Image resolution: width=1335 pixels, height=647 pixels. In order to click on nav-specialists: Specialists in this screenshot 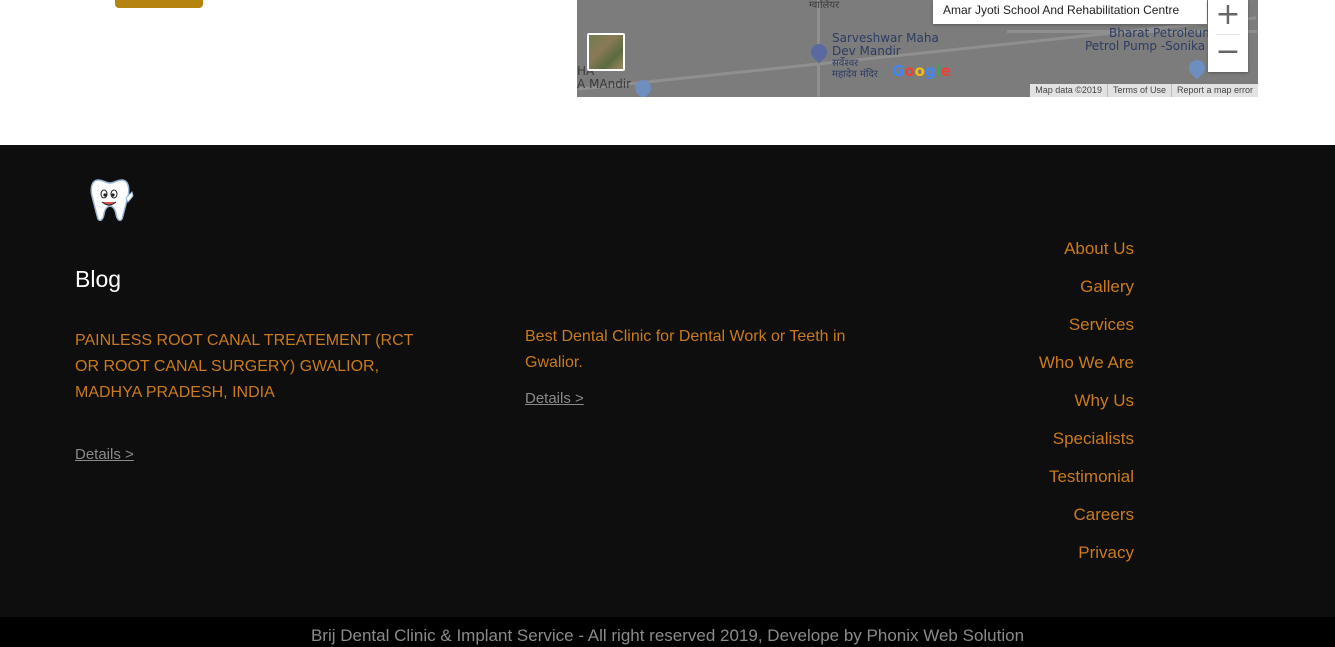, I will do `click(1086, 439)`.